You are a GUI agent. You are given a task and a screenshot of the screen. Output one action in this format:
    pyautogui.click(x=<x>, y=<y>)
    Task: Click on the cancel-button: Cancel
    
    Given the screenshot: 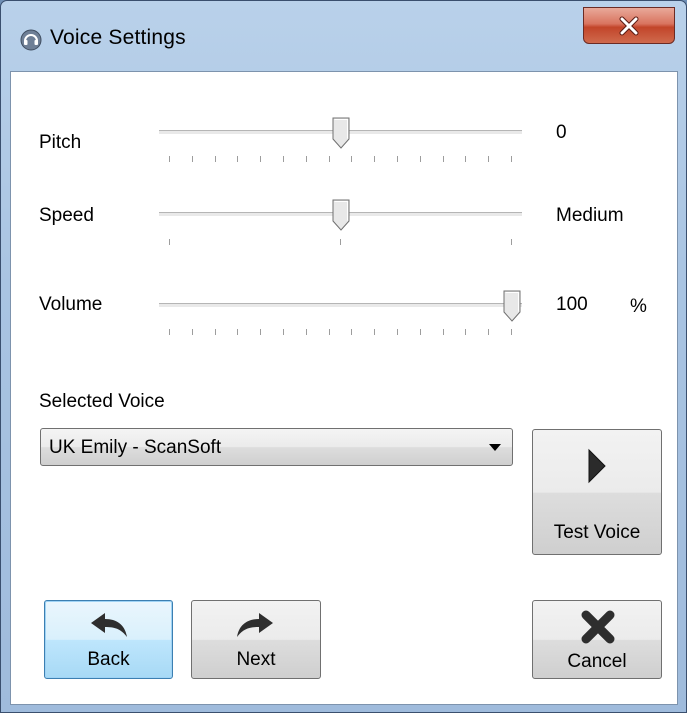 What is the action you would take?
    pyautogui.click(x=597, y=639)
    